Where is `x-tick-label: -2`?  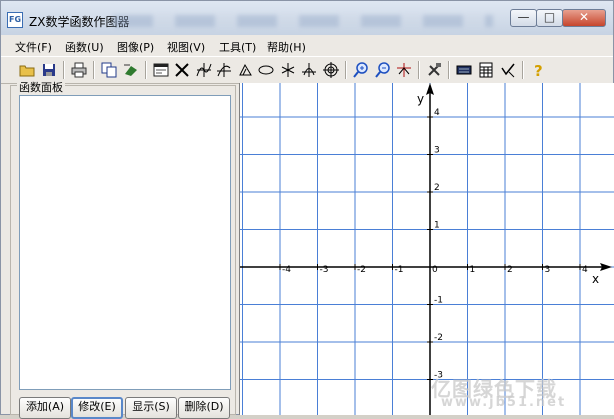 x-tick-label: -2 is located at coordinates (361, 270).